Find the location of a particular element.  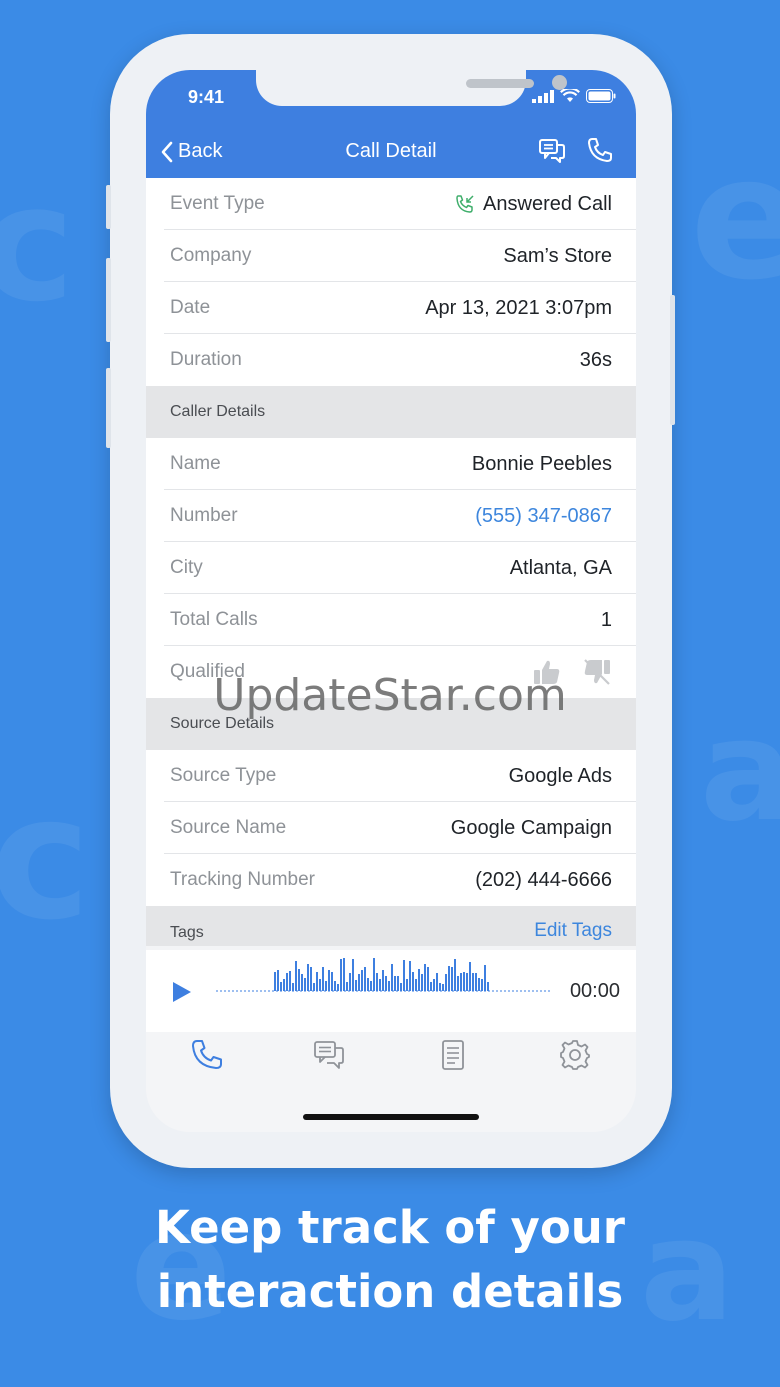

edit-tags-button: Edit Tags is located at coordinates (573, 931).